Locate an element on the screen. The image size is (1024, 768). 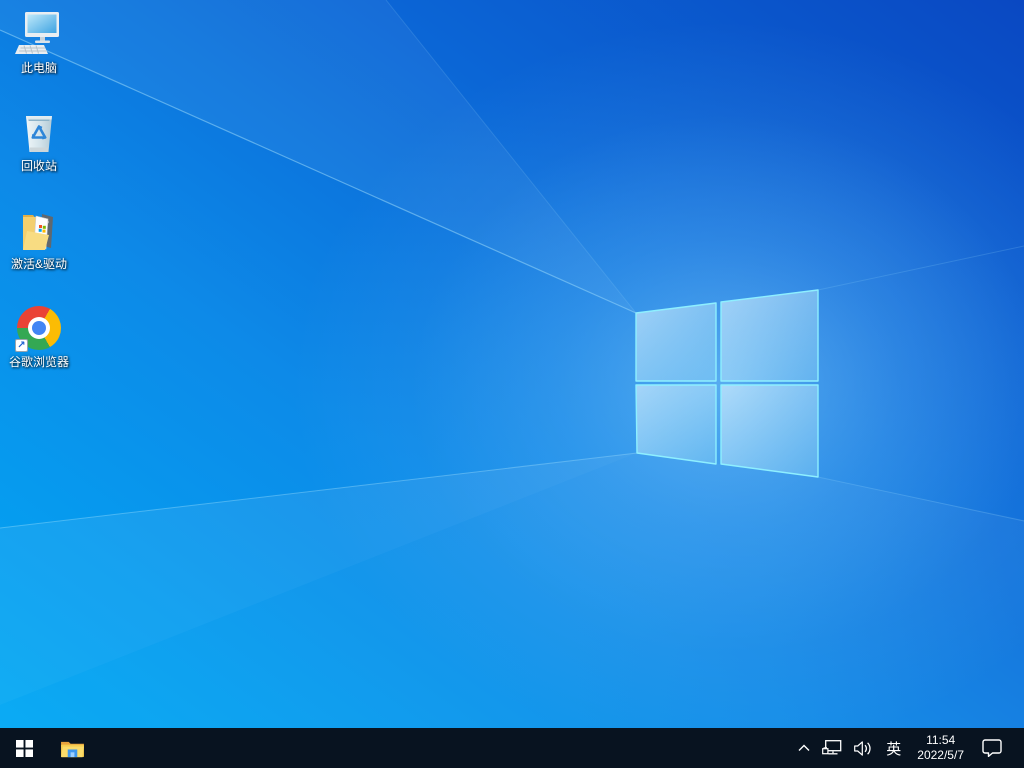
start-button is located at coordinates (24, 748).